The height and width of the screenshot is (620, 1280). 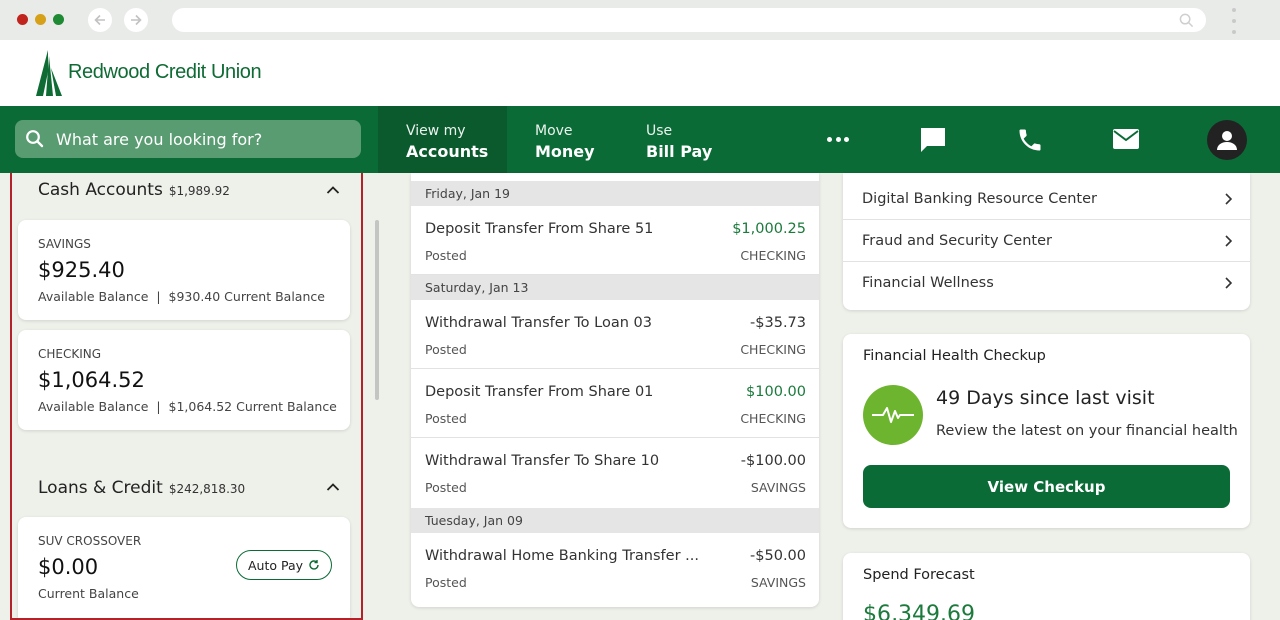 I want to click on address-bar, so click(x=689, y=20).